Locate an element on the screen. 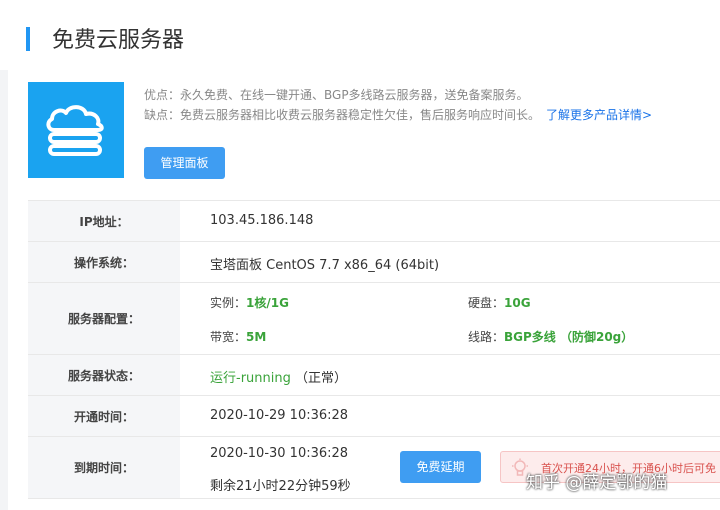 Image resolution: width=720 pixels, height=510 pixels. row-status: 服务器状态： 运行-running （正常） is located at coordinates (374, 375).